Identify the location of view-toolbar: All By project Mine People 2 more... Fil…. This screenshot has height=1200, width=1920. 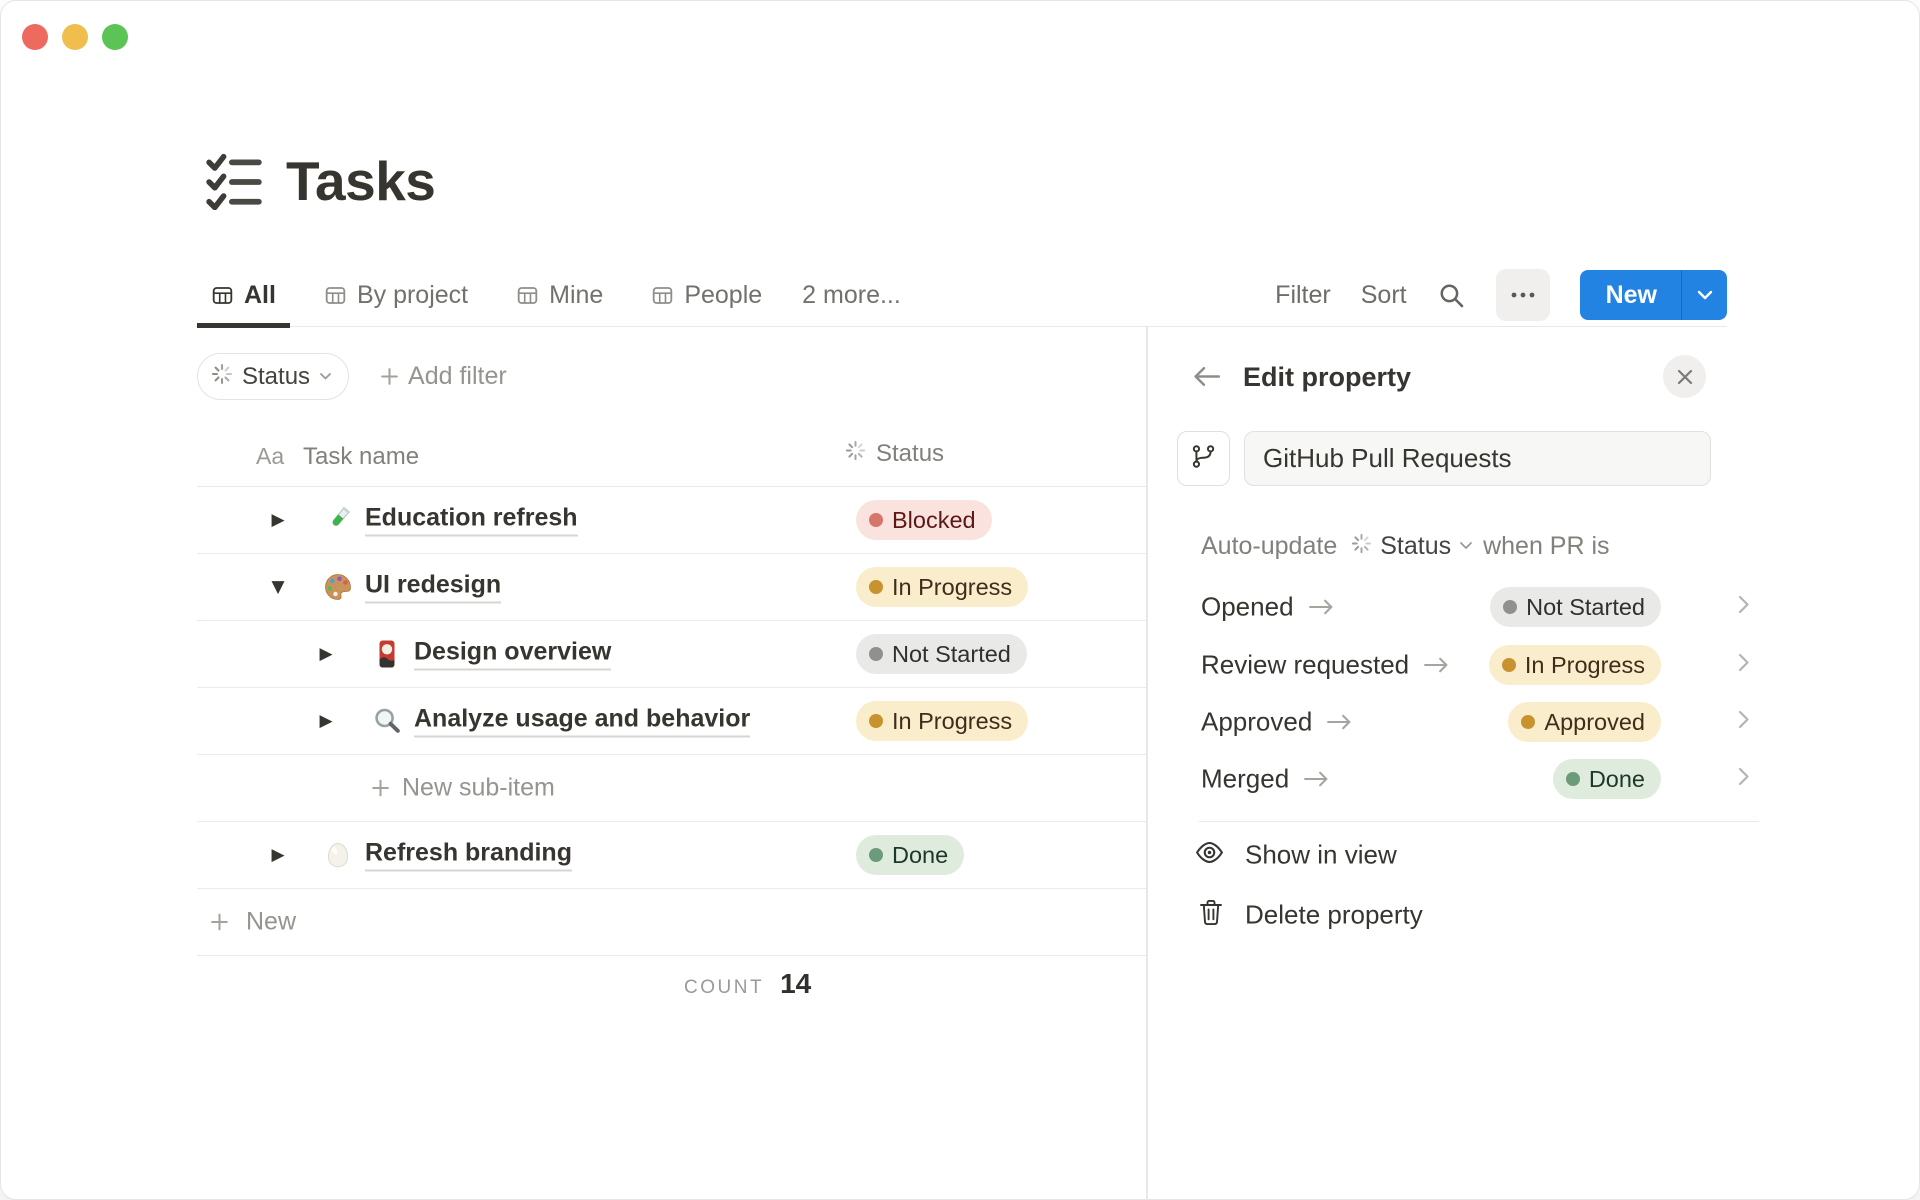
(962, 296).